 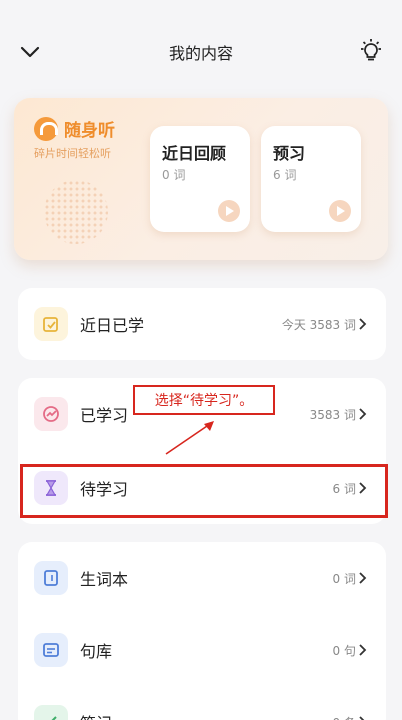 I want to click on sentence-card-icon, so click(x=51, y=650).